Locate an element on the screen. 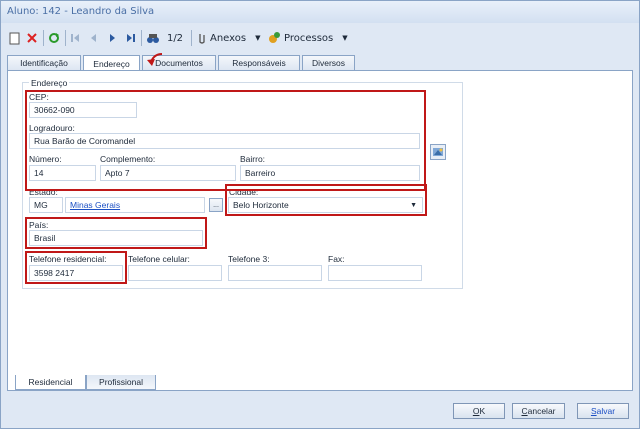 The image size is (640, 429). next-icon is located at coordinates (113, 38).